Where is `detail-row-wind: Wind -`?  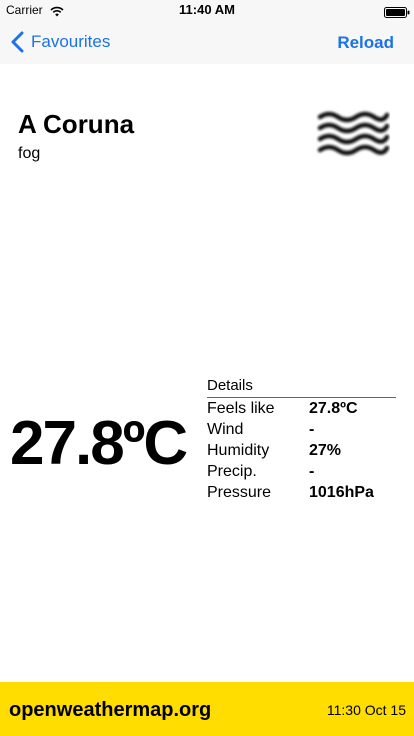
detail-row-wind: Wind - is located at coordinates (301, 429).